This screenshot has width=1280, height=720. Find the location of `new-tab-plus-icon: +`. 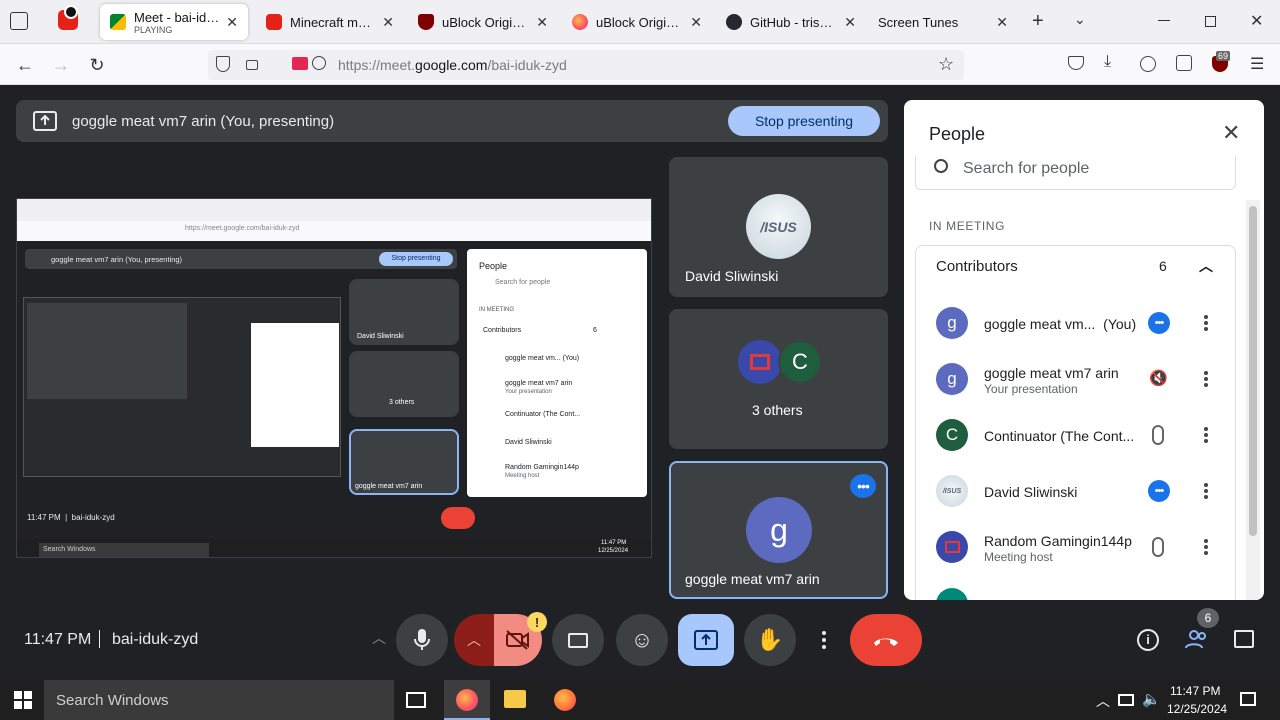

new-tab-plus-icon: + is located at coordinates (1038, 21).